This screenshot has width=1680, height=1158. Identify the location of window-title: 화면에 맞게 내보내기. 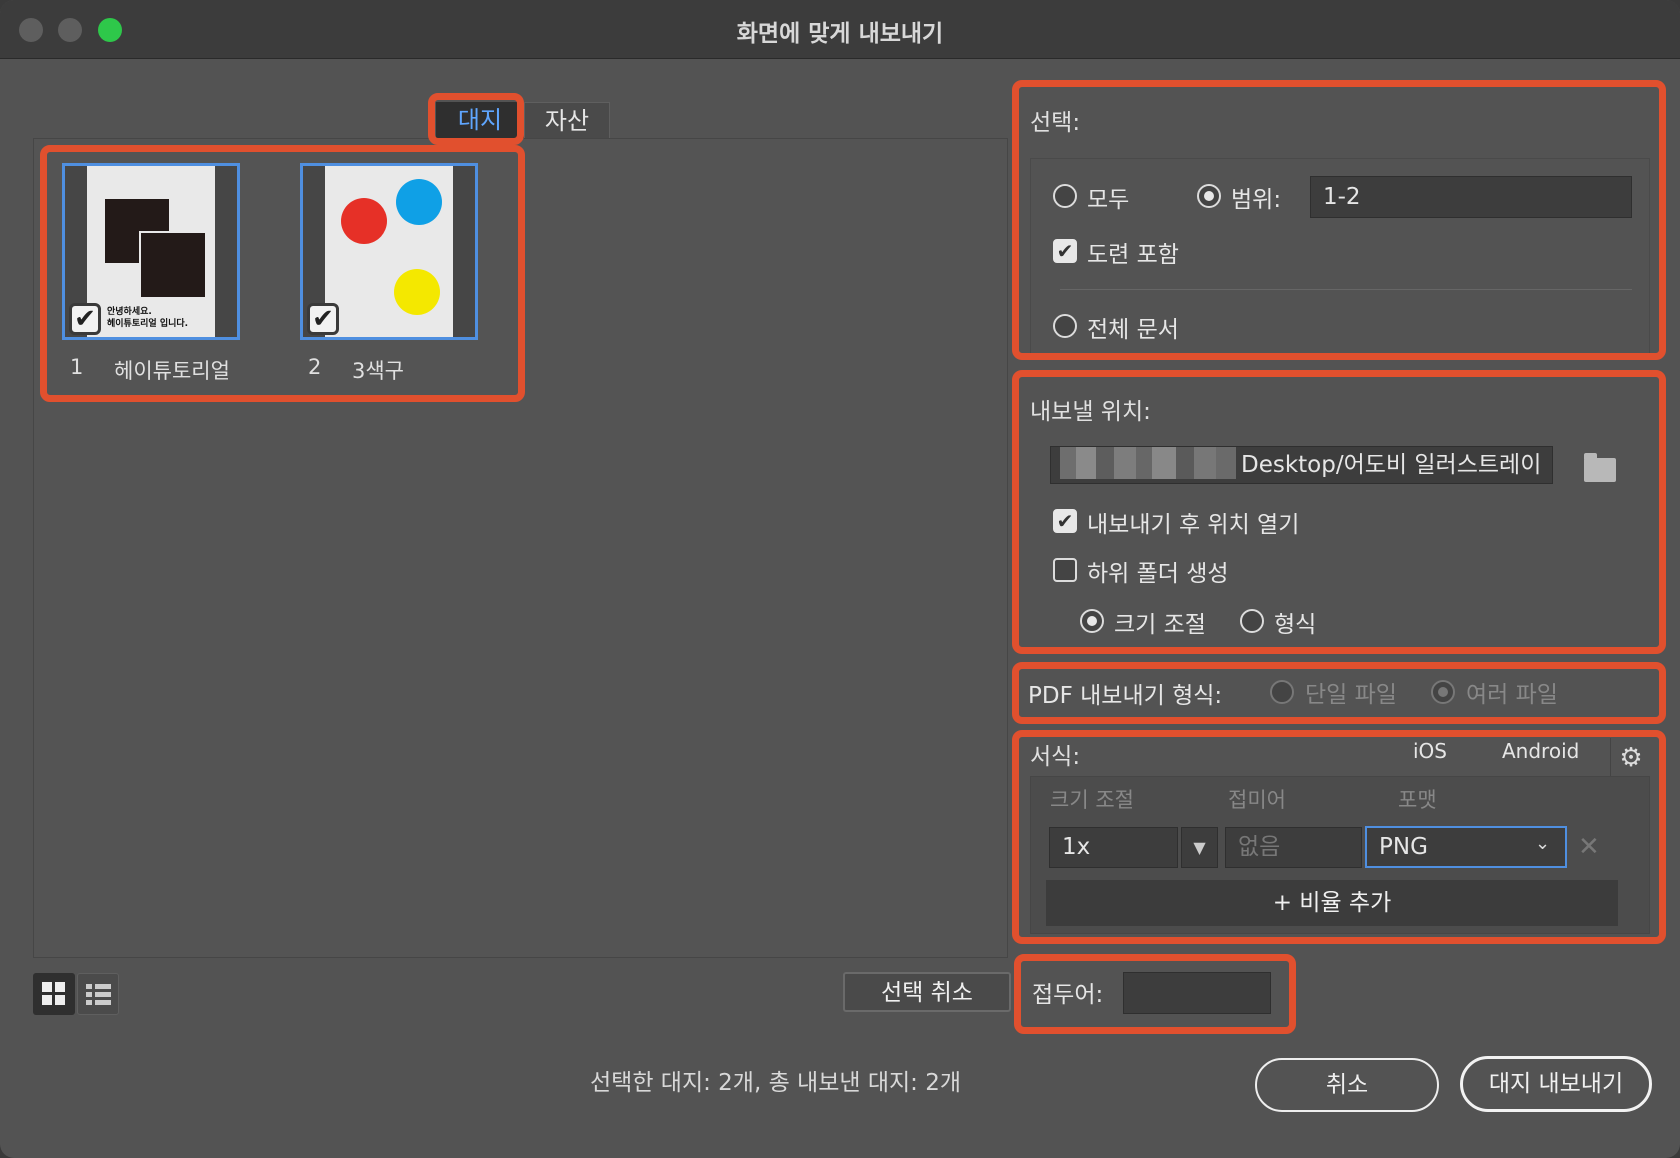
(840, 34).